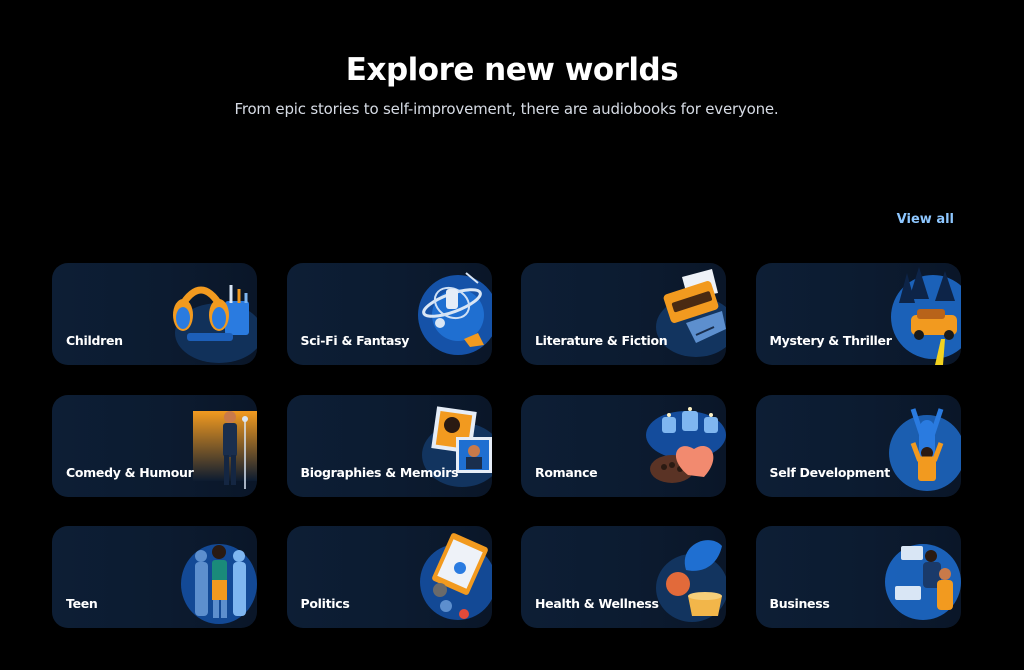  I want to click on category-label: Teen, so click(82, 603).